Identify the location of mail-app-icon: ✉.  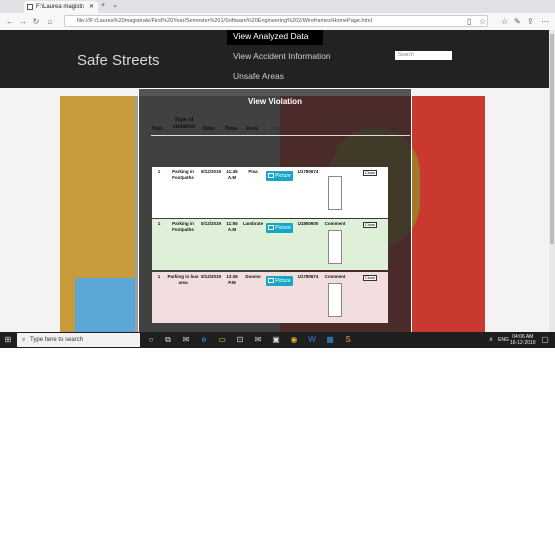
(186, 340).